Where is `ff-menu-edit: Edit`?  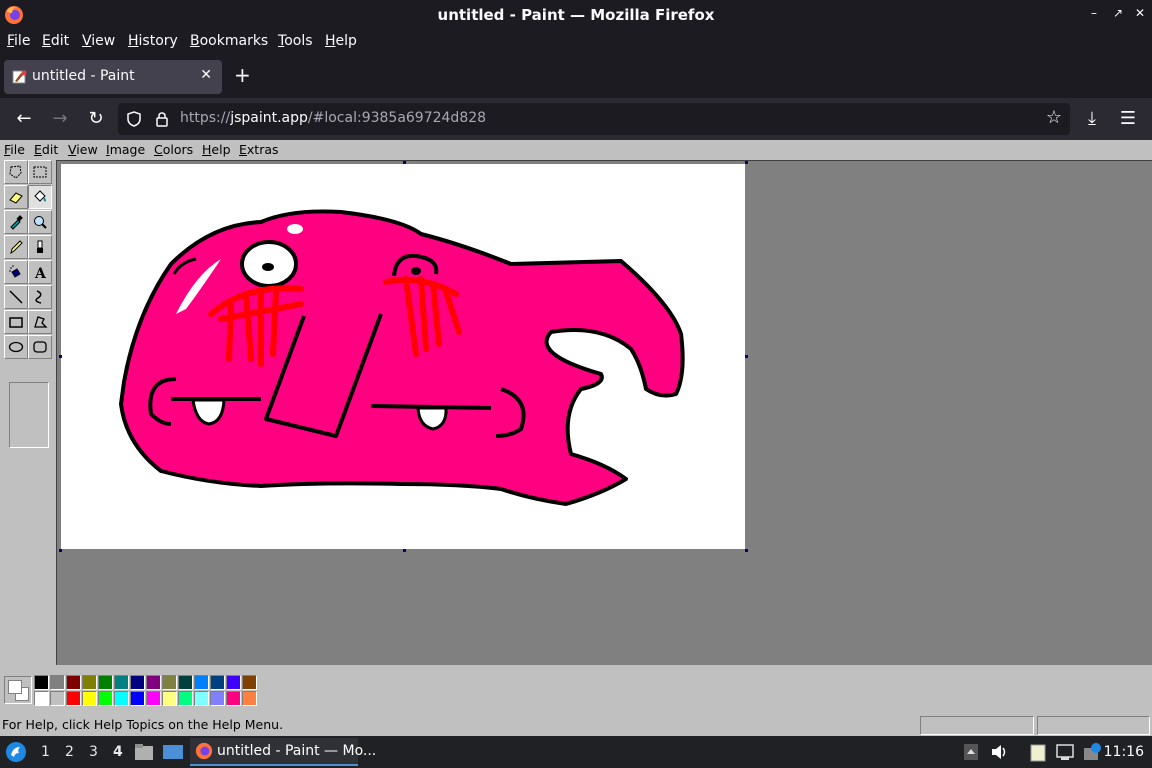 ff-menu-edit: Edit is located at coordinates (55, 41).